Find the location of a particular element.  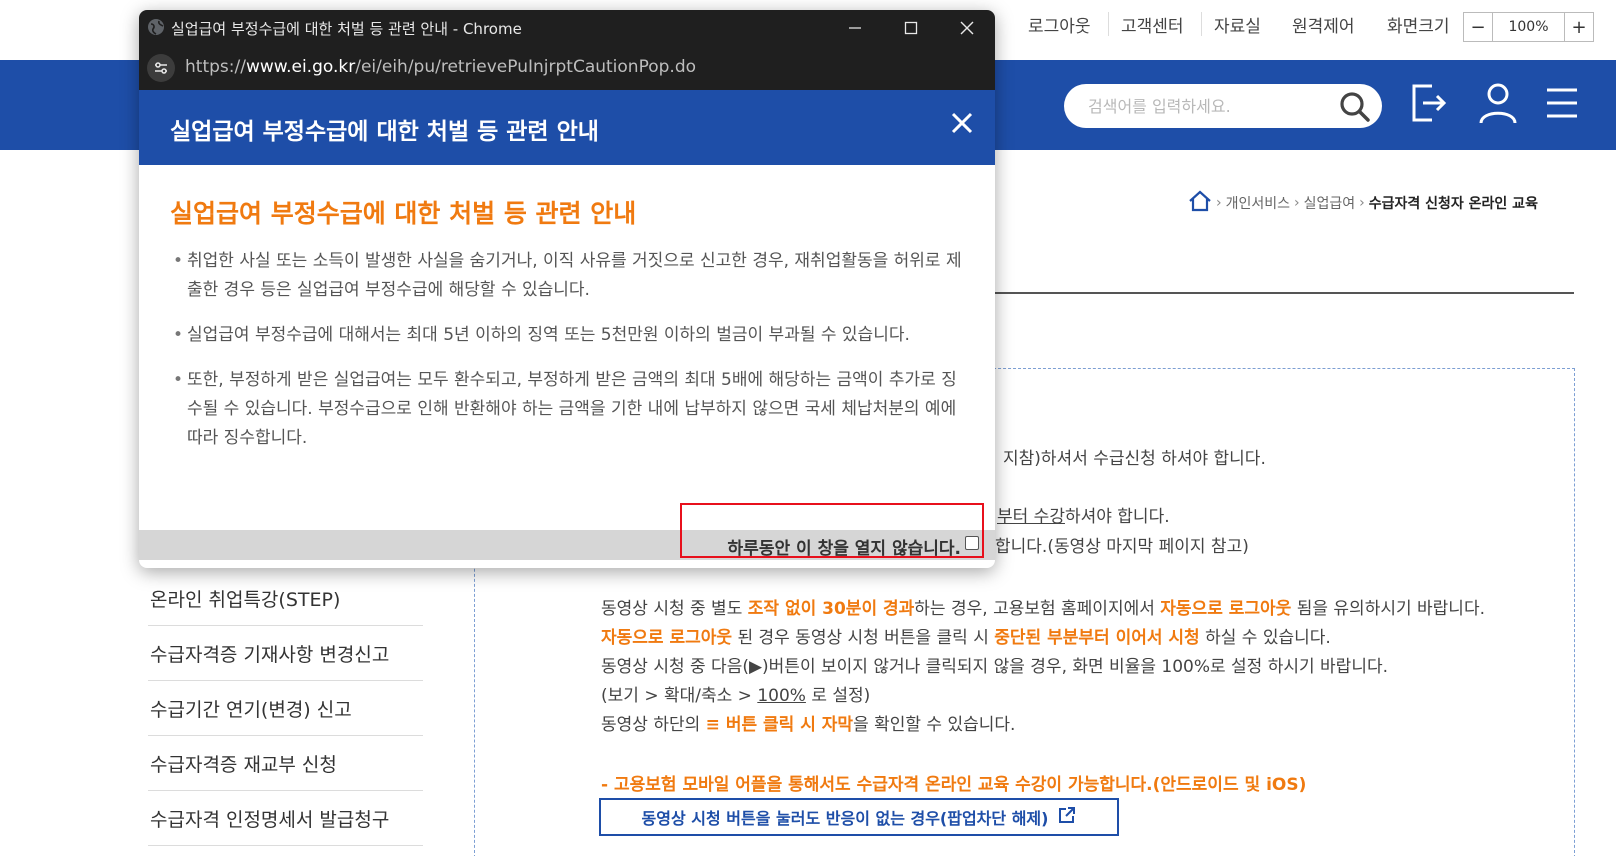

customer-center-link: 고객센터 is located at coordinates (1152, 24).